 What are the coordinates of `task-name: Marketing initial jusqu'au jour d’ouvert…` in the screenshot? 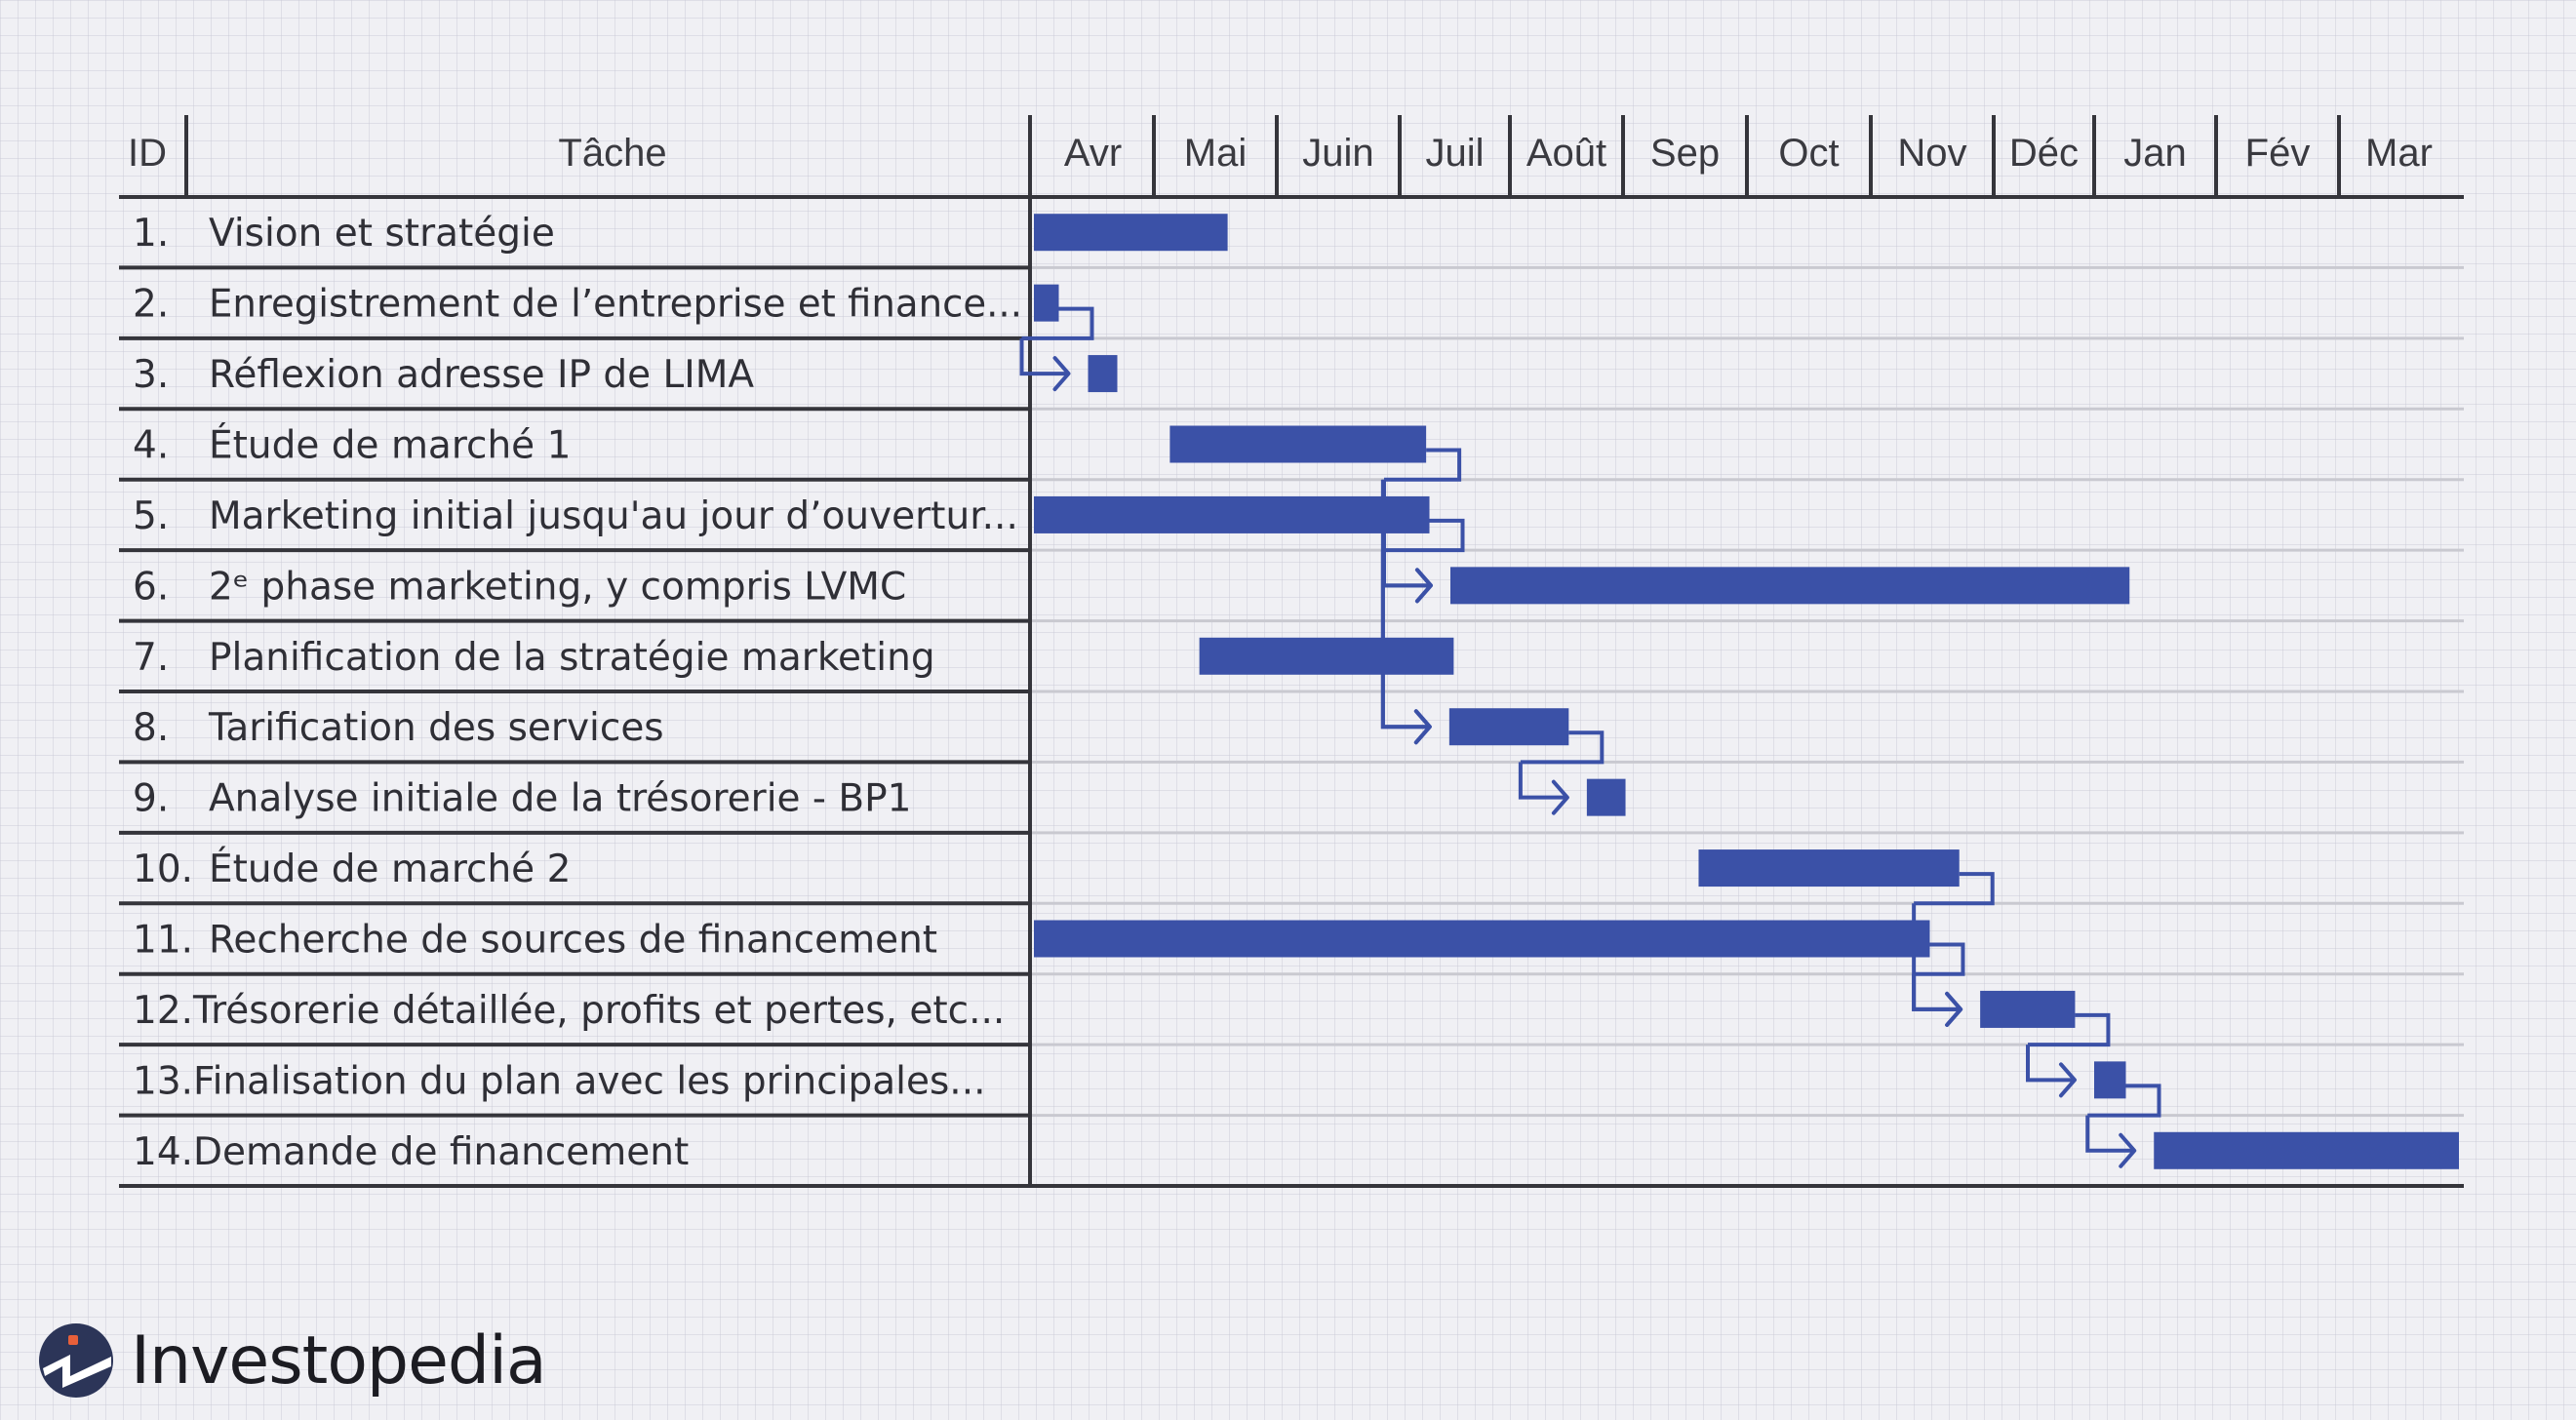 It's located at (613, 516).